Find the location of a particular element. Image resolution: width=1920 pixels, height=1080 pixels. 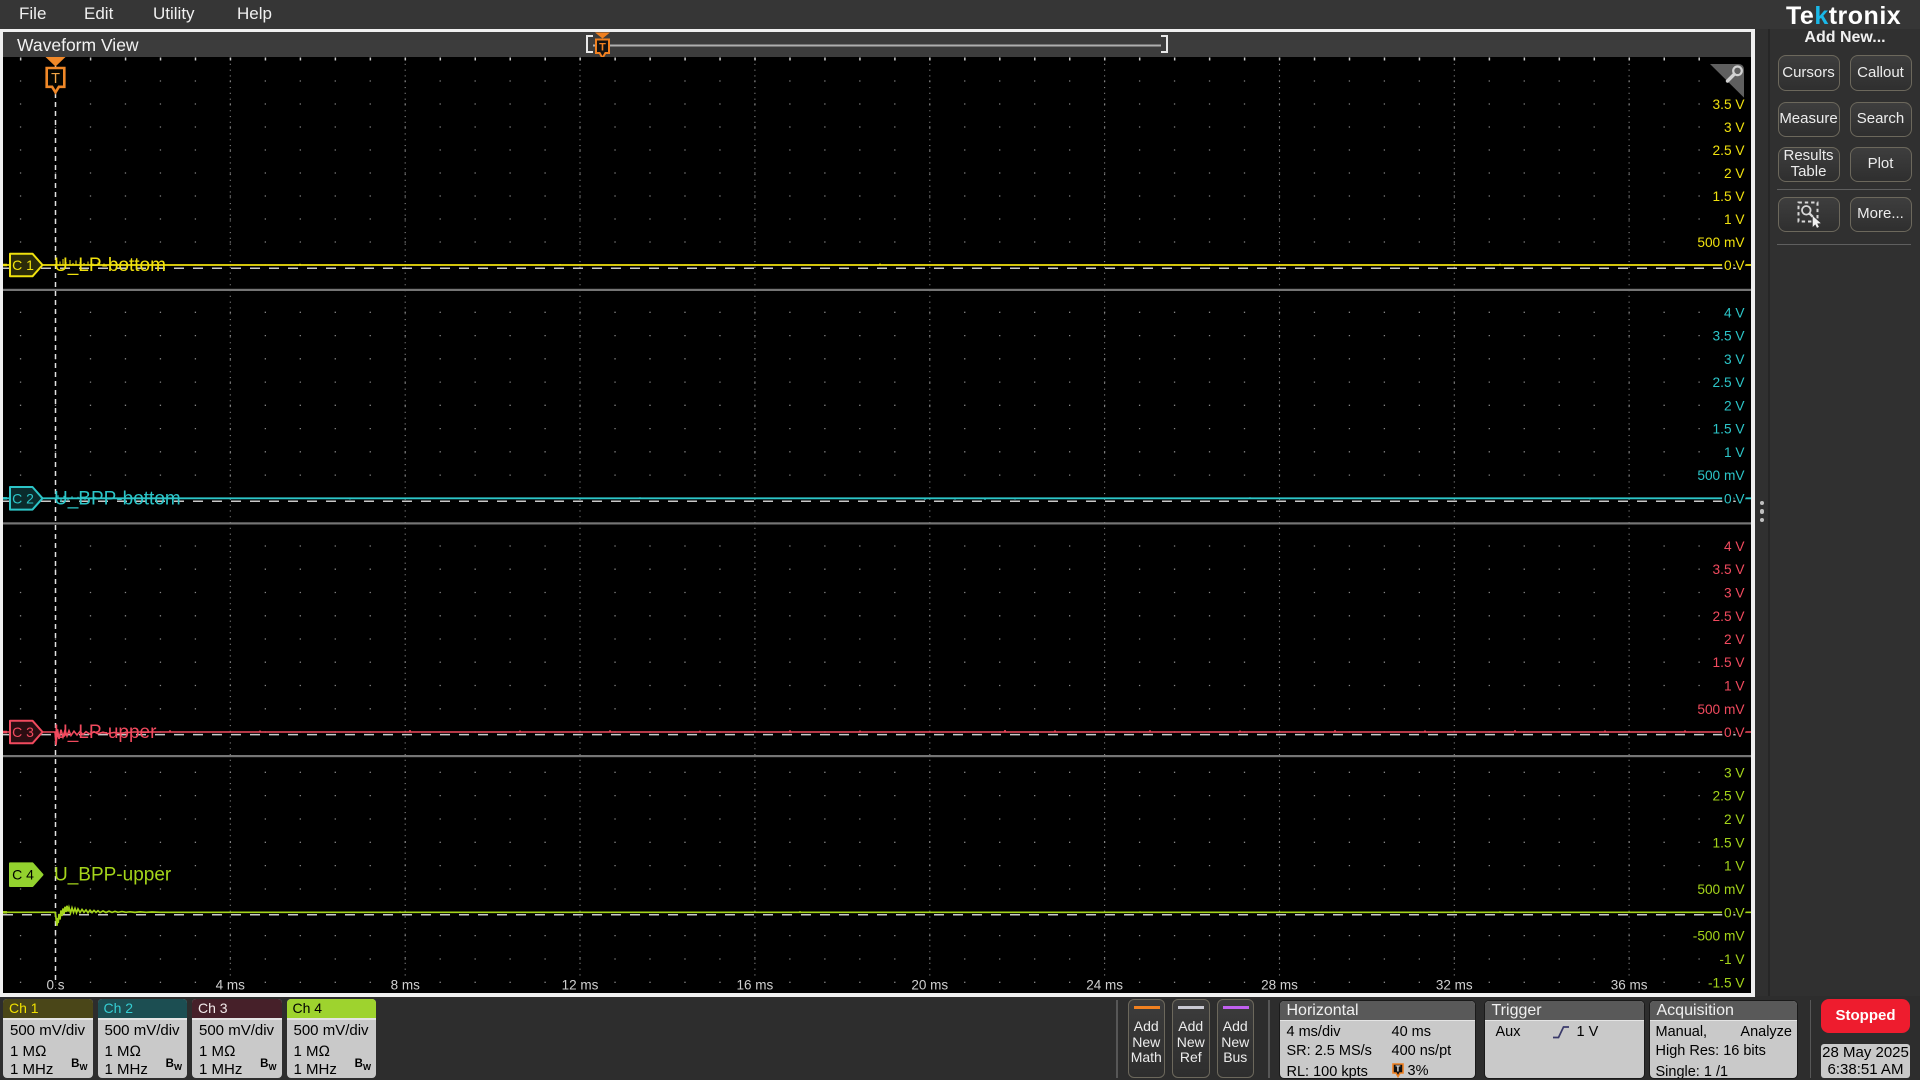

svg-text: 24 ms is located at coordinates (1104, 985).